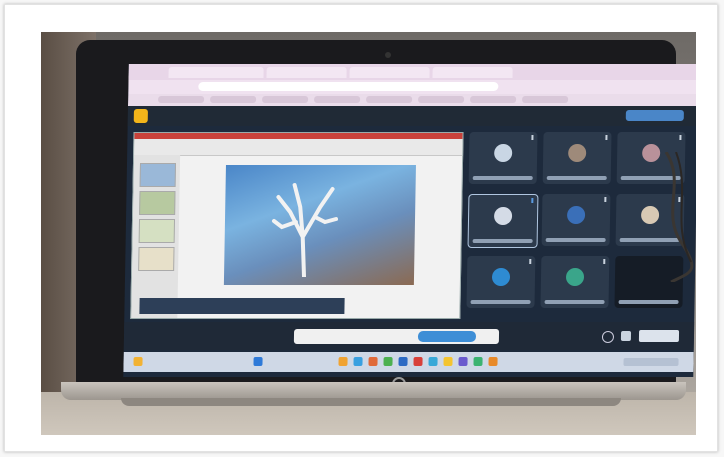 Image resolution: width=724 pixels, height=457 pixels. I want to click on bookmarks-bar, so click(411, 100).